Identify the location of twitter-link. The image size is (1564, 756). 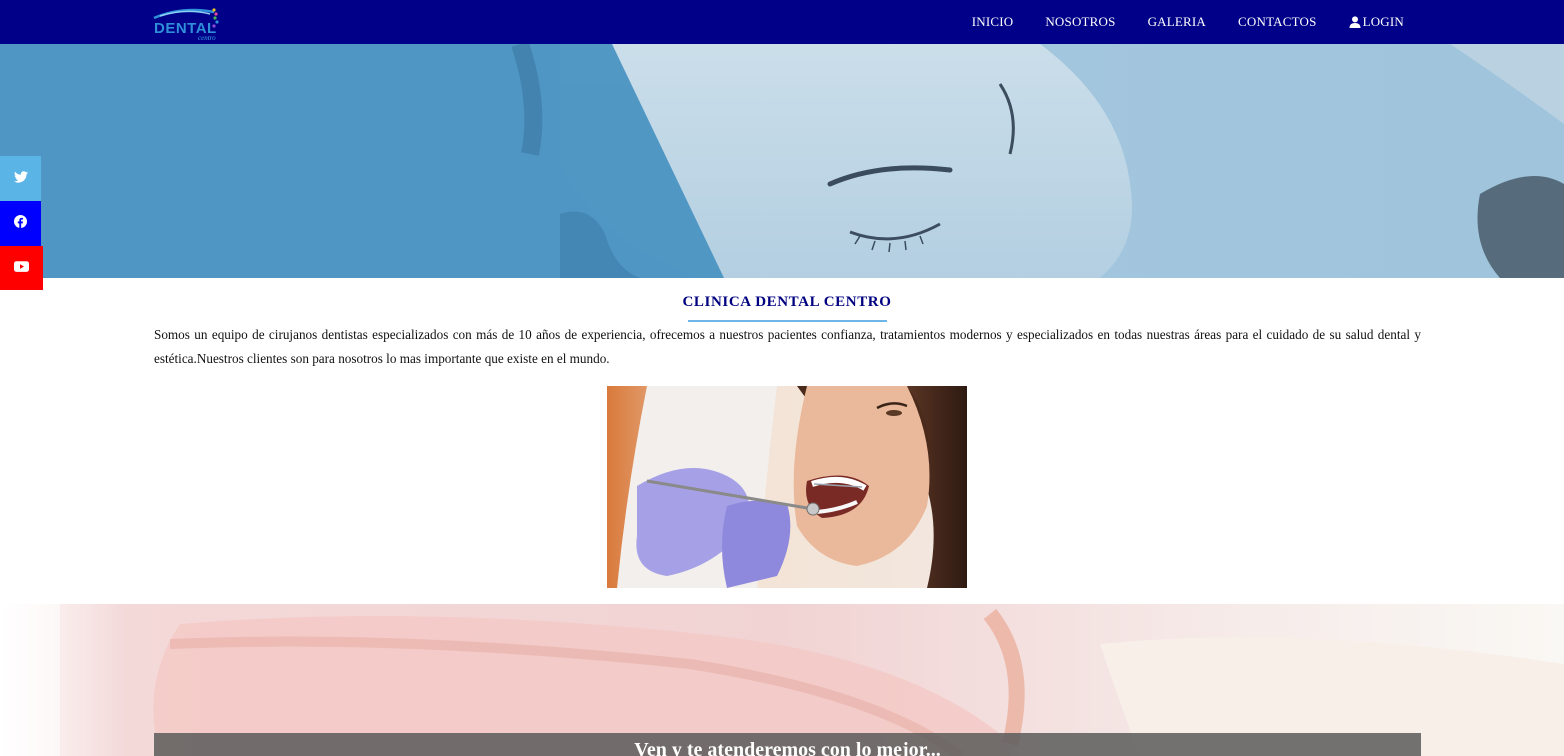
(20, 178).